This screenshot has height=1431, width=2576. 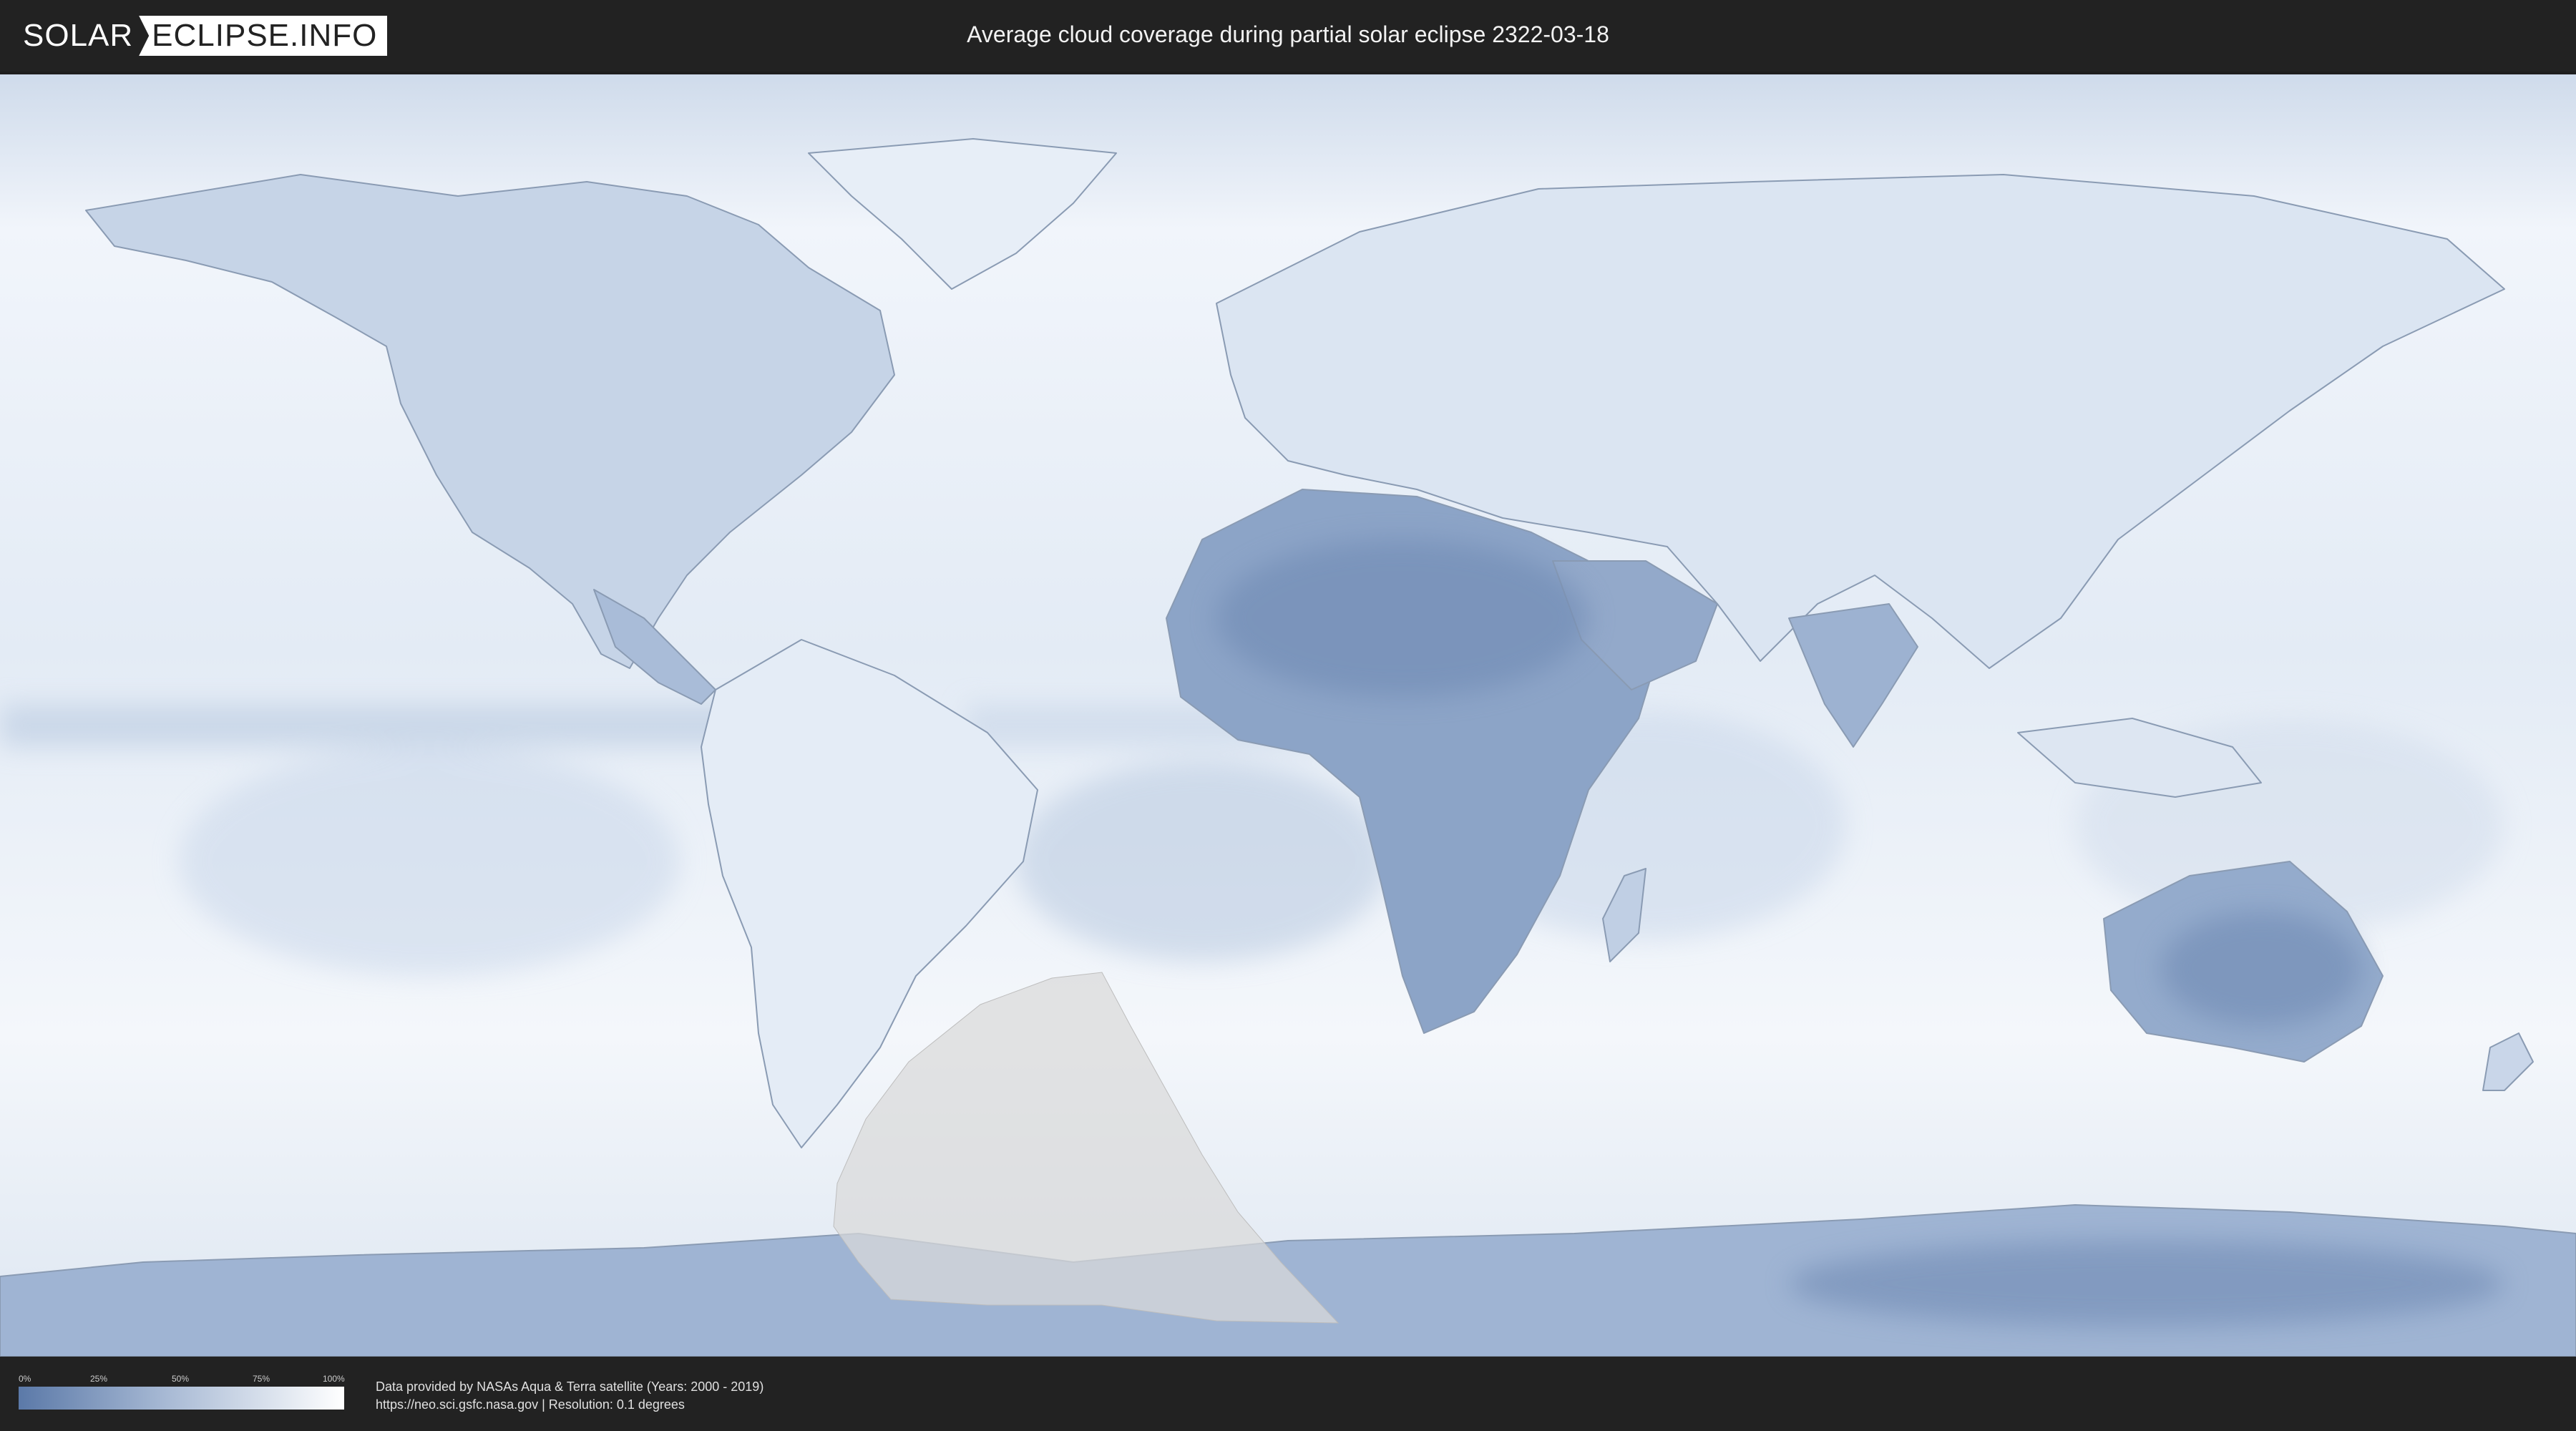 I want to click on legend-ticks: 0% 25% 50% 75% 100%, so click(x=182, y=1380).